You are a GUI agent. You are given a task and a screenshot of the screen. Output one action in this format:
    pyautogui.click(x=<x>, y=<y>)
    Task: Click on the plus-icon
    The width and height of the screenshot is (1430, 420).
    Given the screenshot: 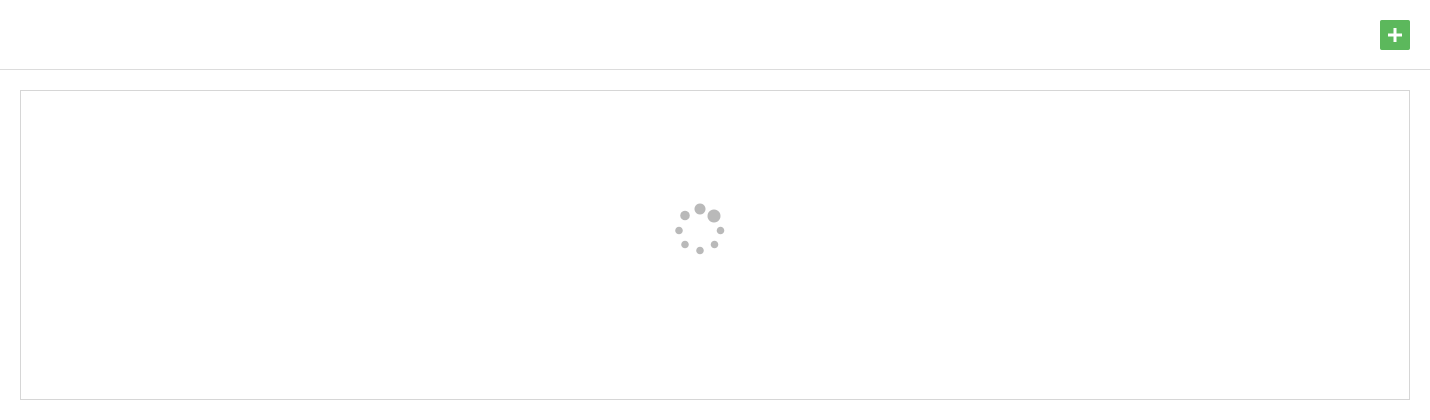 What is the action you would take?
    pyautogui.click(x=1395, y=35)
    